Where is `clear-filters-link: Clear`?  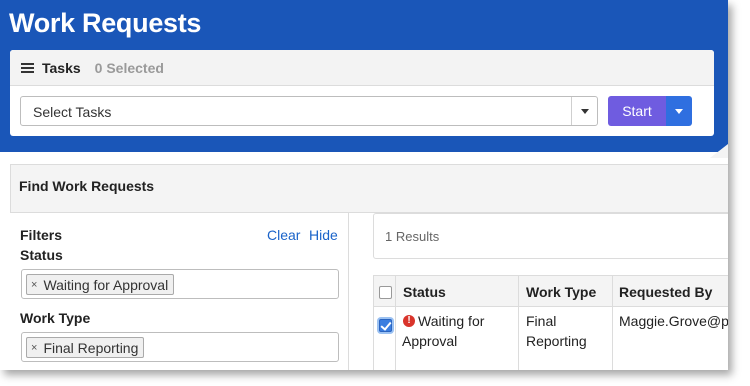
clear-filters-link: Clear is located at coordinates (283, 235).